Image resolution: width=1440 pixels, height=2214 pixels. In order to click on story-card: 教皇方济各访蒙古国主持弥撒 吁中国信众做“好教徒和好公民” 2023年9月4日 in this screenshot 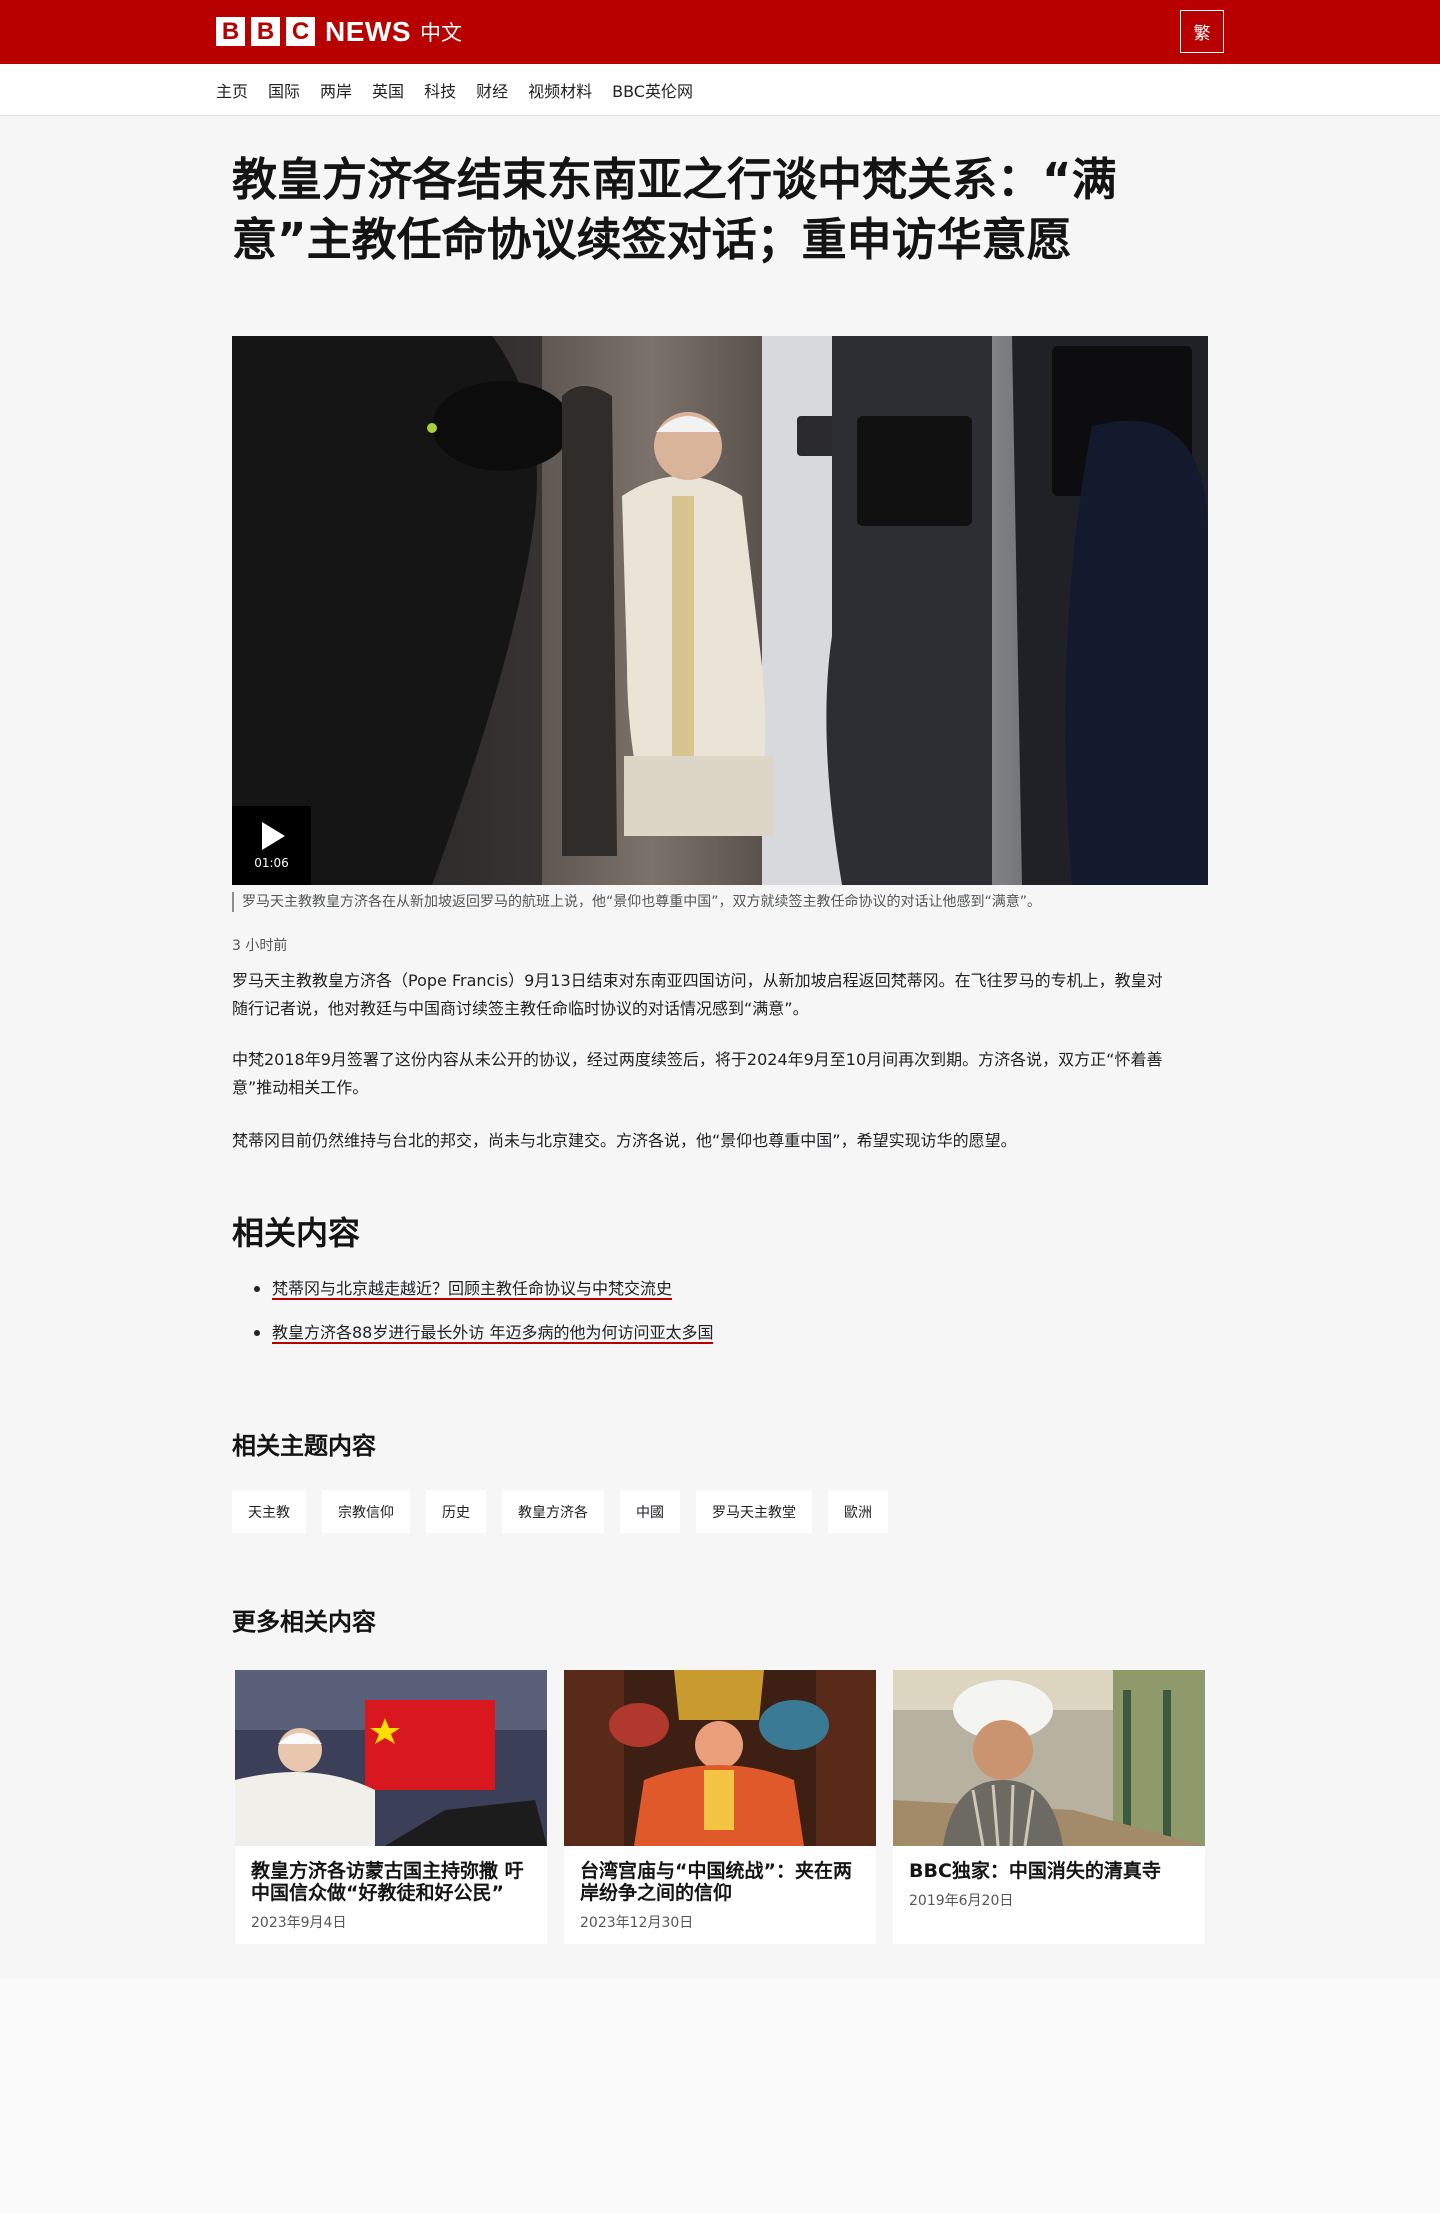, I will do `click(391, 1807)`.